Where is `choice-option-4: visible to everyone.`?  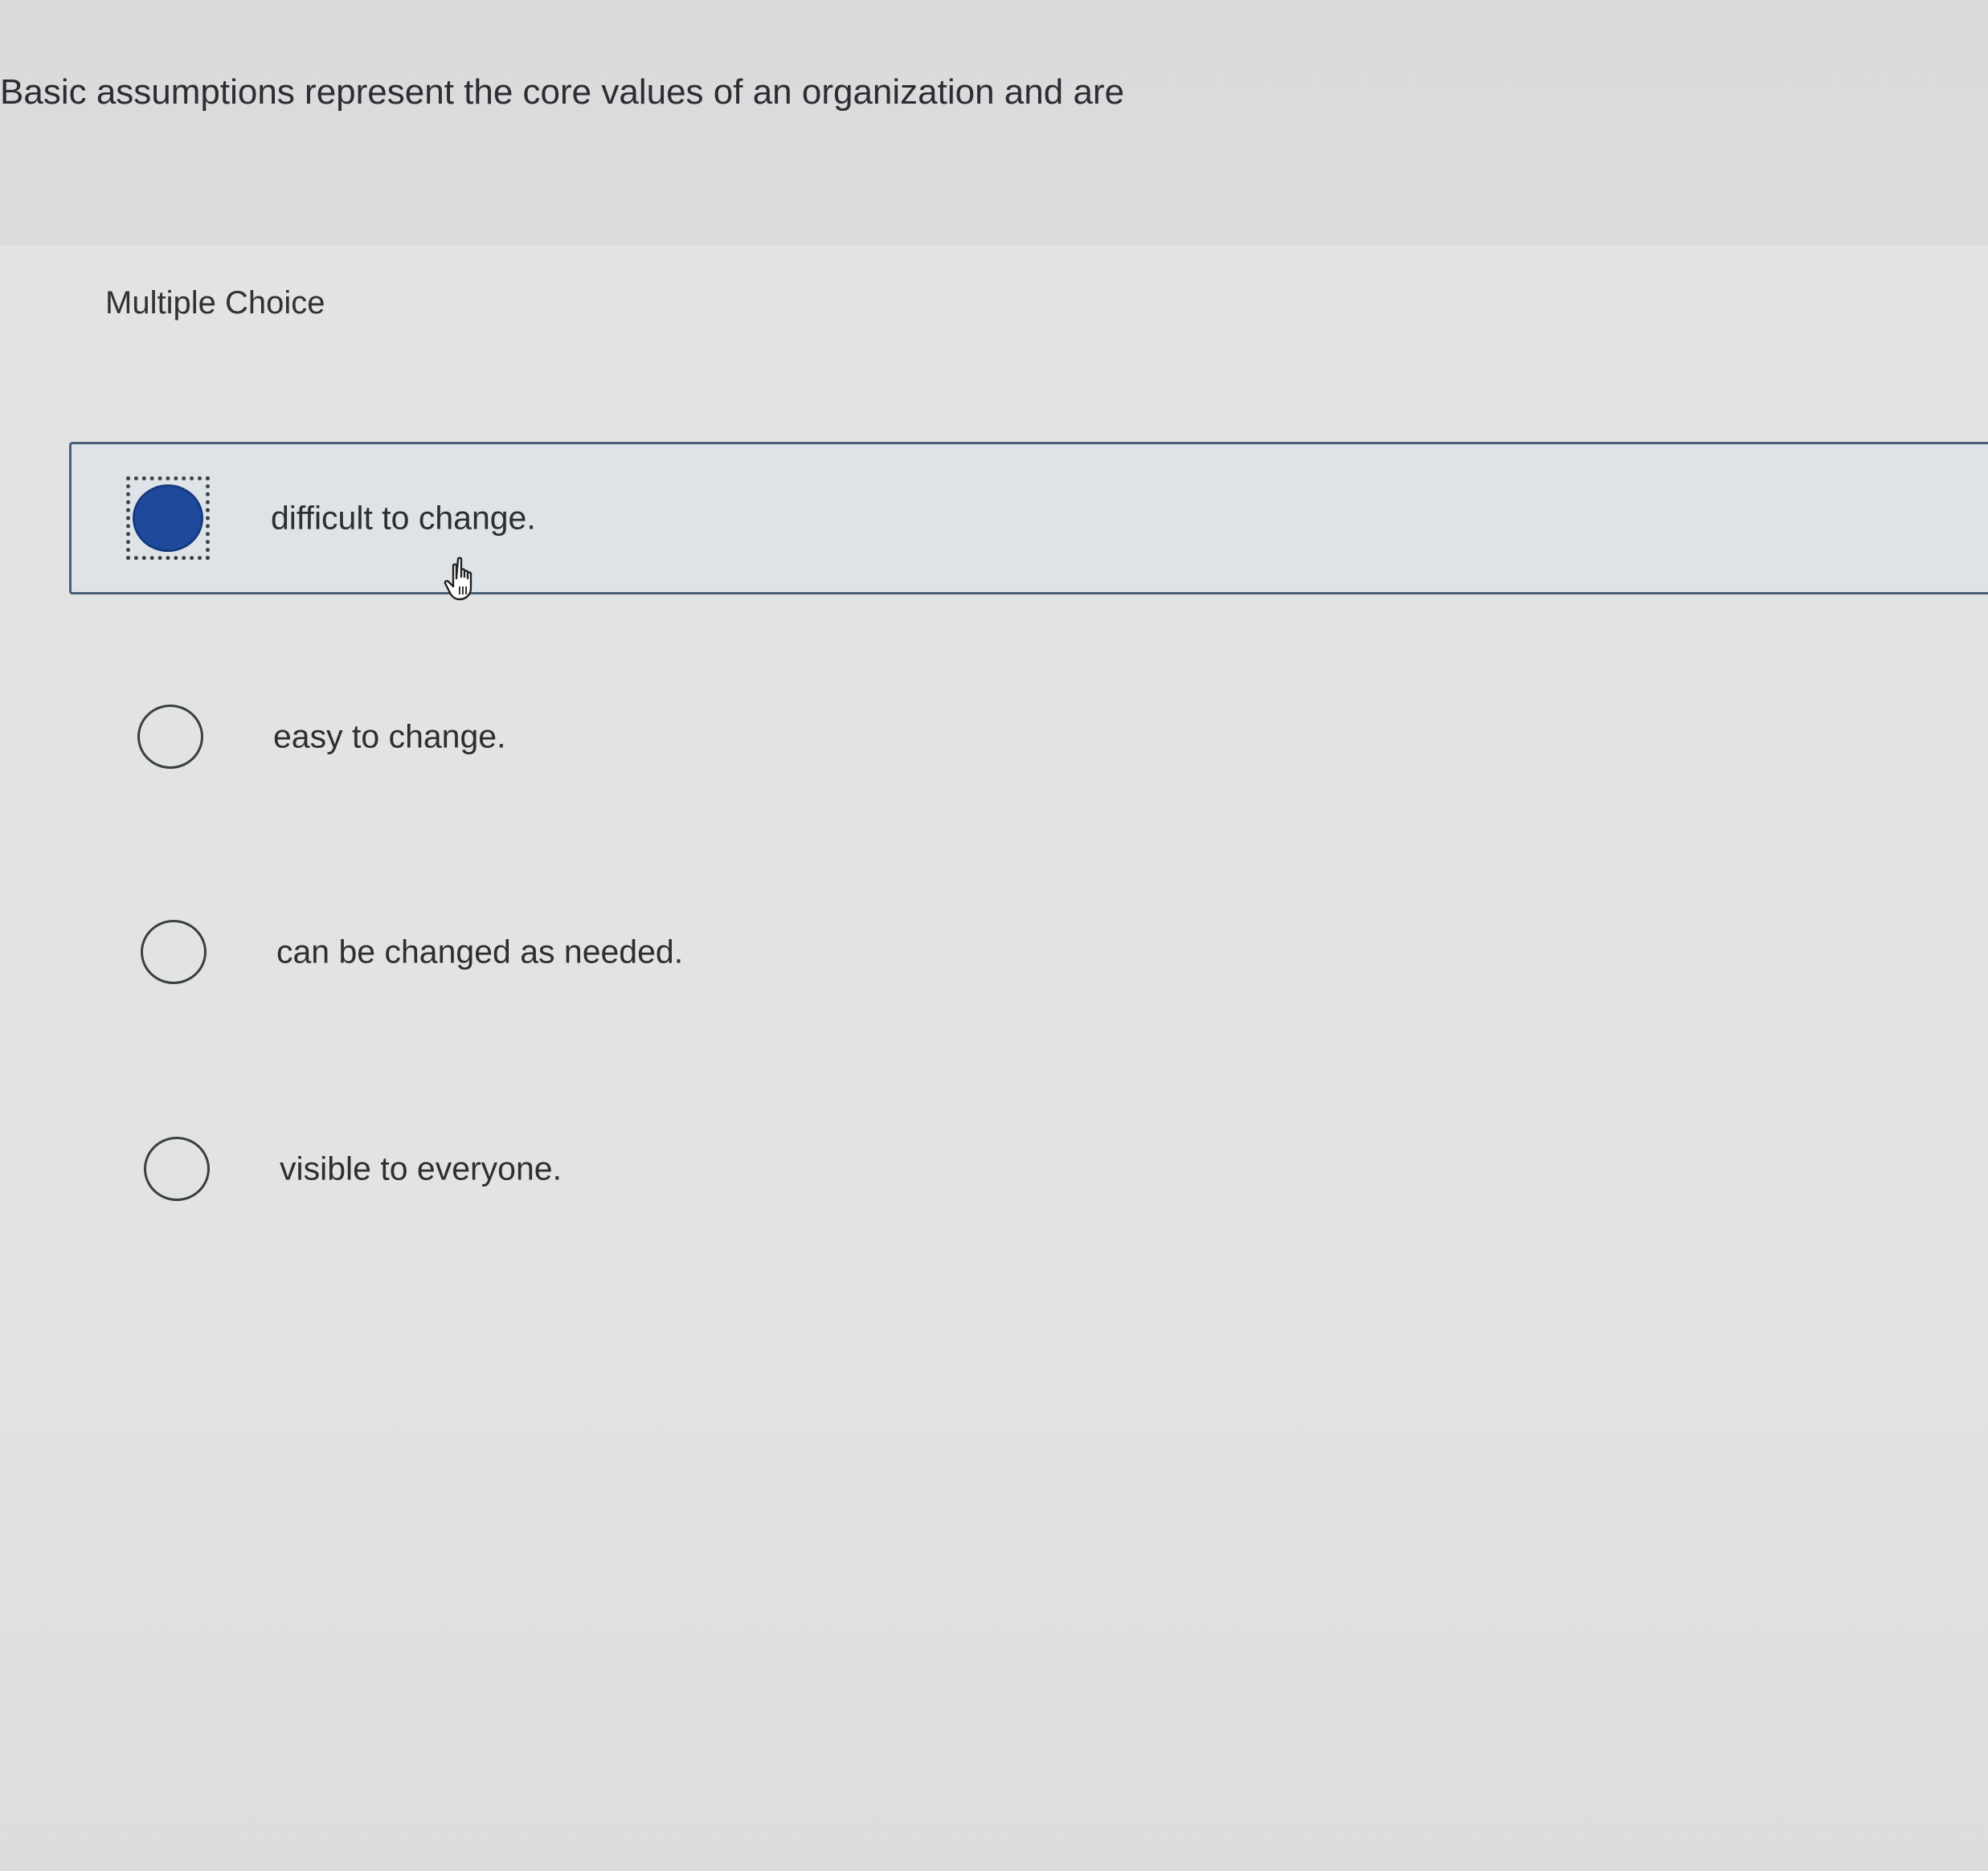 choice-option-4: visible to everyone. is located at coordinates (1034, 1169).